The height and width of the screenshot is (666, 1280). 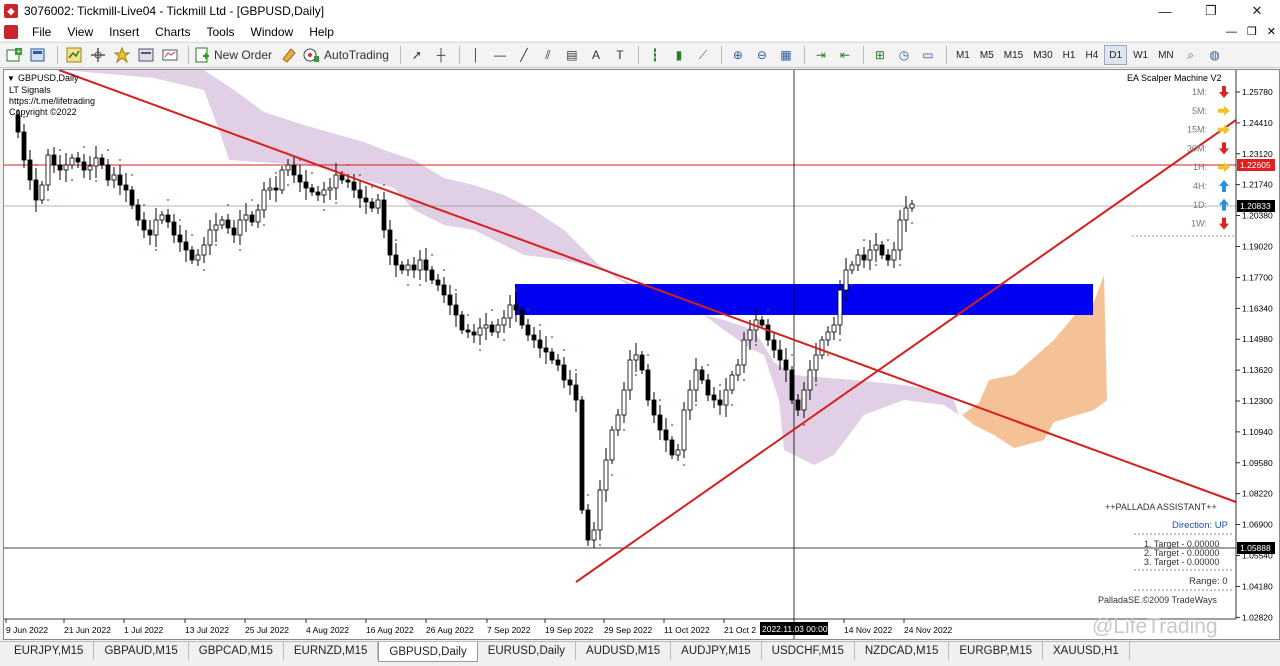 What do you see at coordinates (124, 32) in the screenshot?
I see `menu-insert: Insert` at bounding box center [124, 32].